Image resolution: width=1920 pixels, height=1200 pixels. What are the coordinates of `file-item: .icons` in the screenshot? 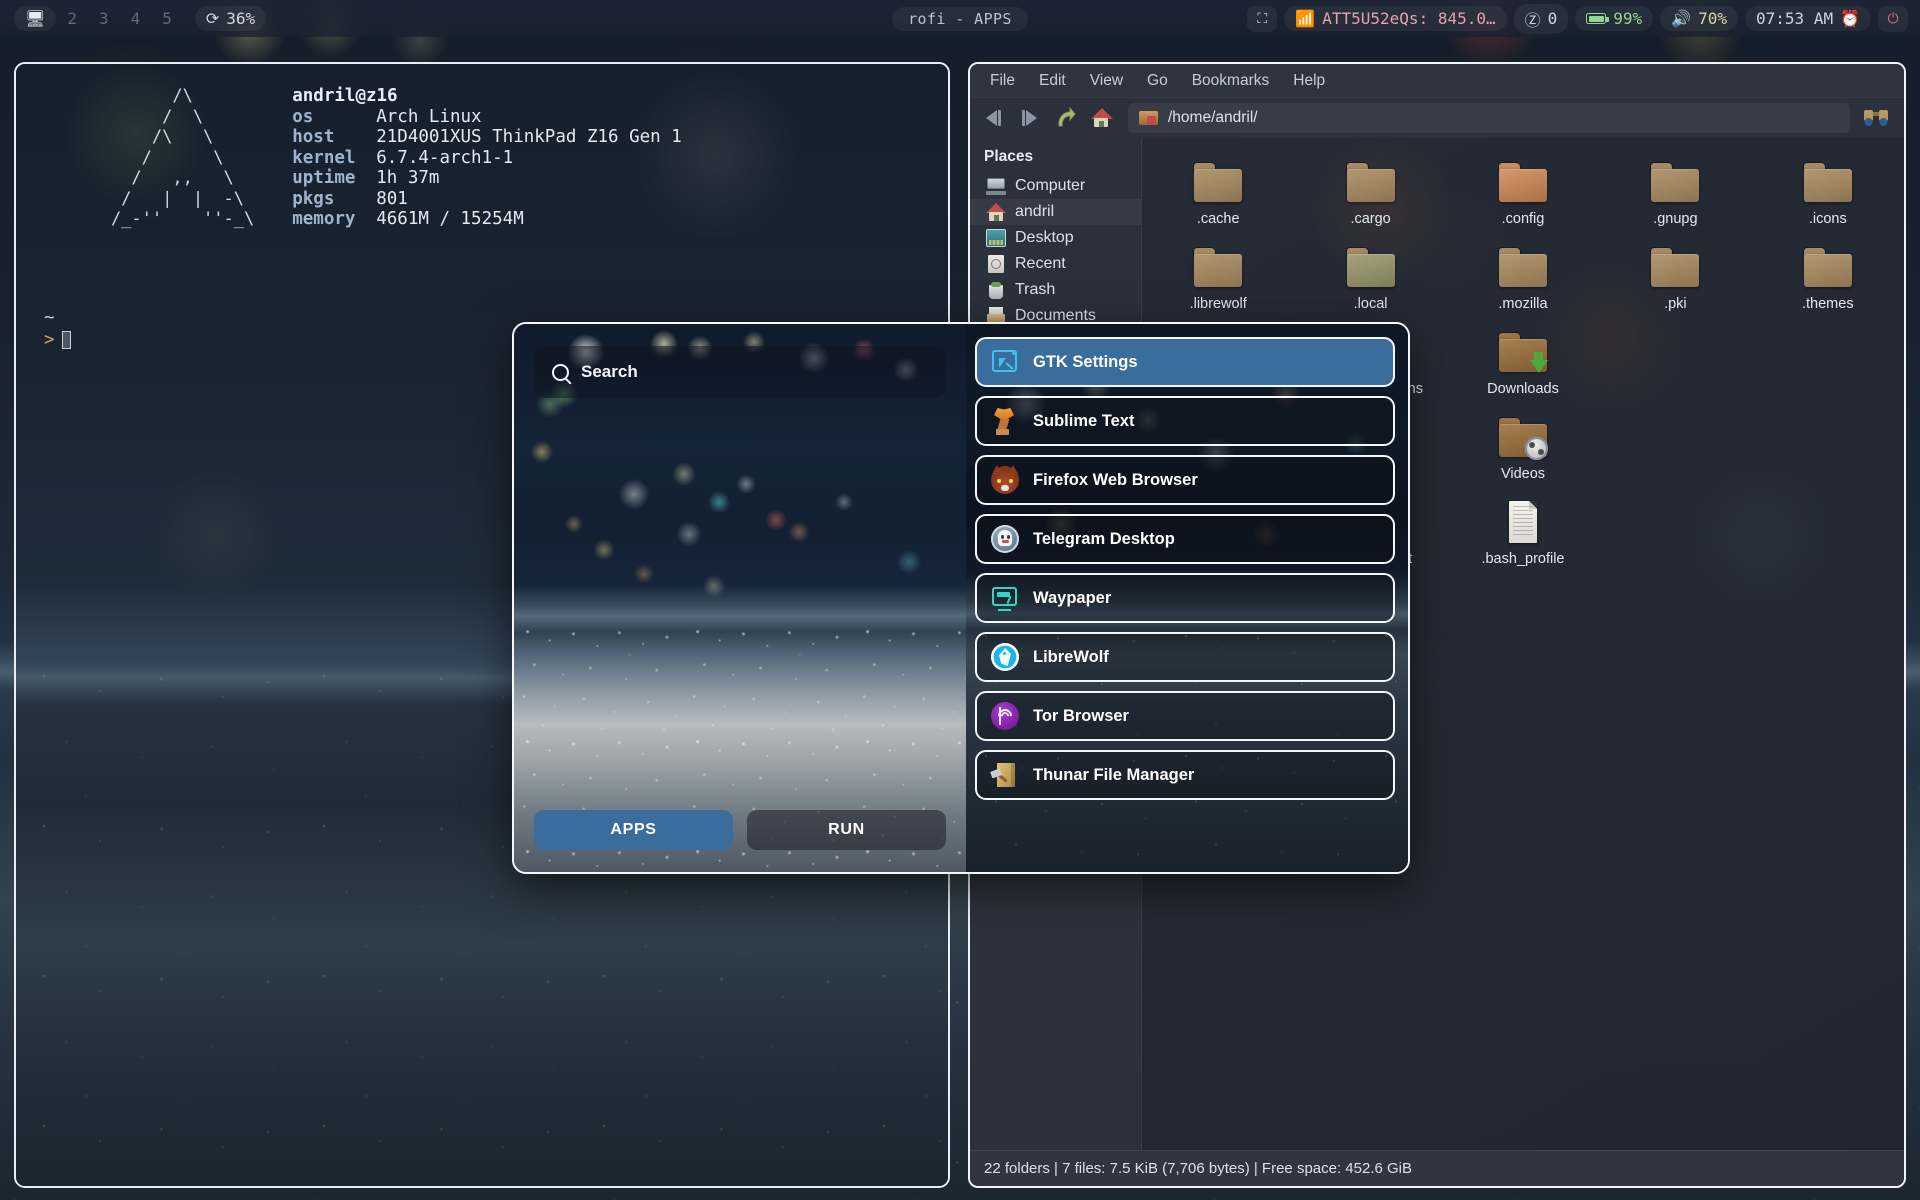 It's located at (1828, 194).